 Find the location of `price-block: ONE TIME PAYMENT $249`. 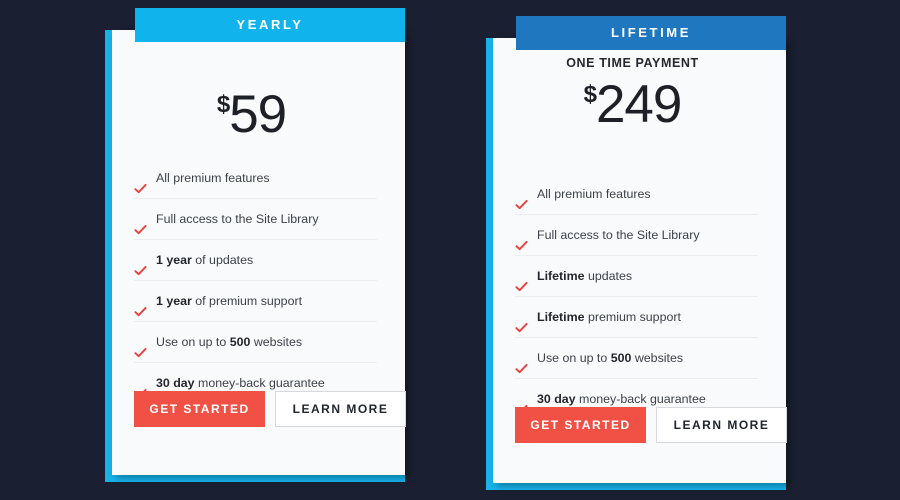

price-block: ONE TIME PAYMENT $249 is located at coordinates (632, 93).